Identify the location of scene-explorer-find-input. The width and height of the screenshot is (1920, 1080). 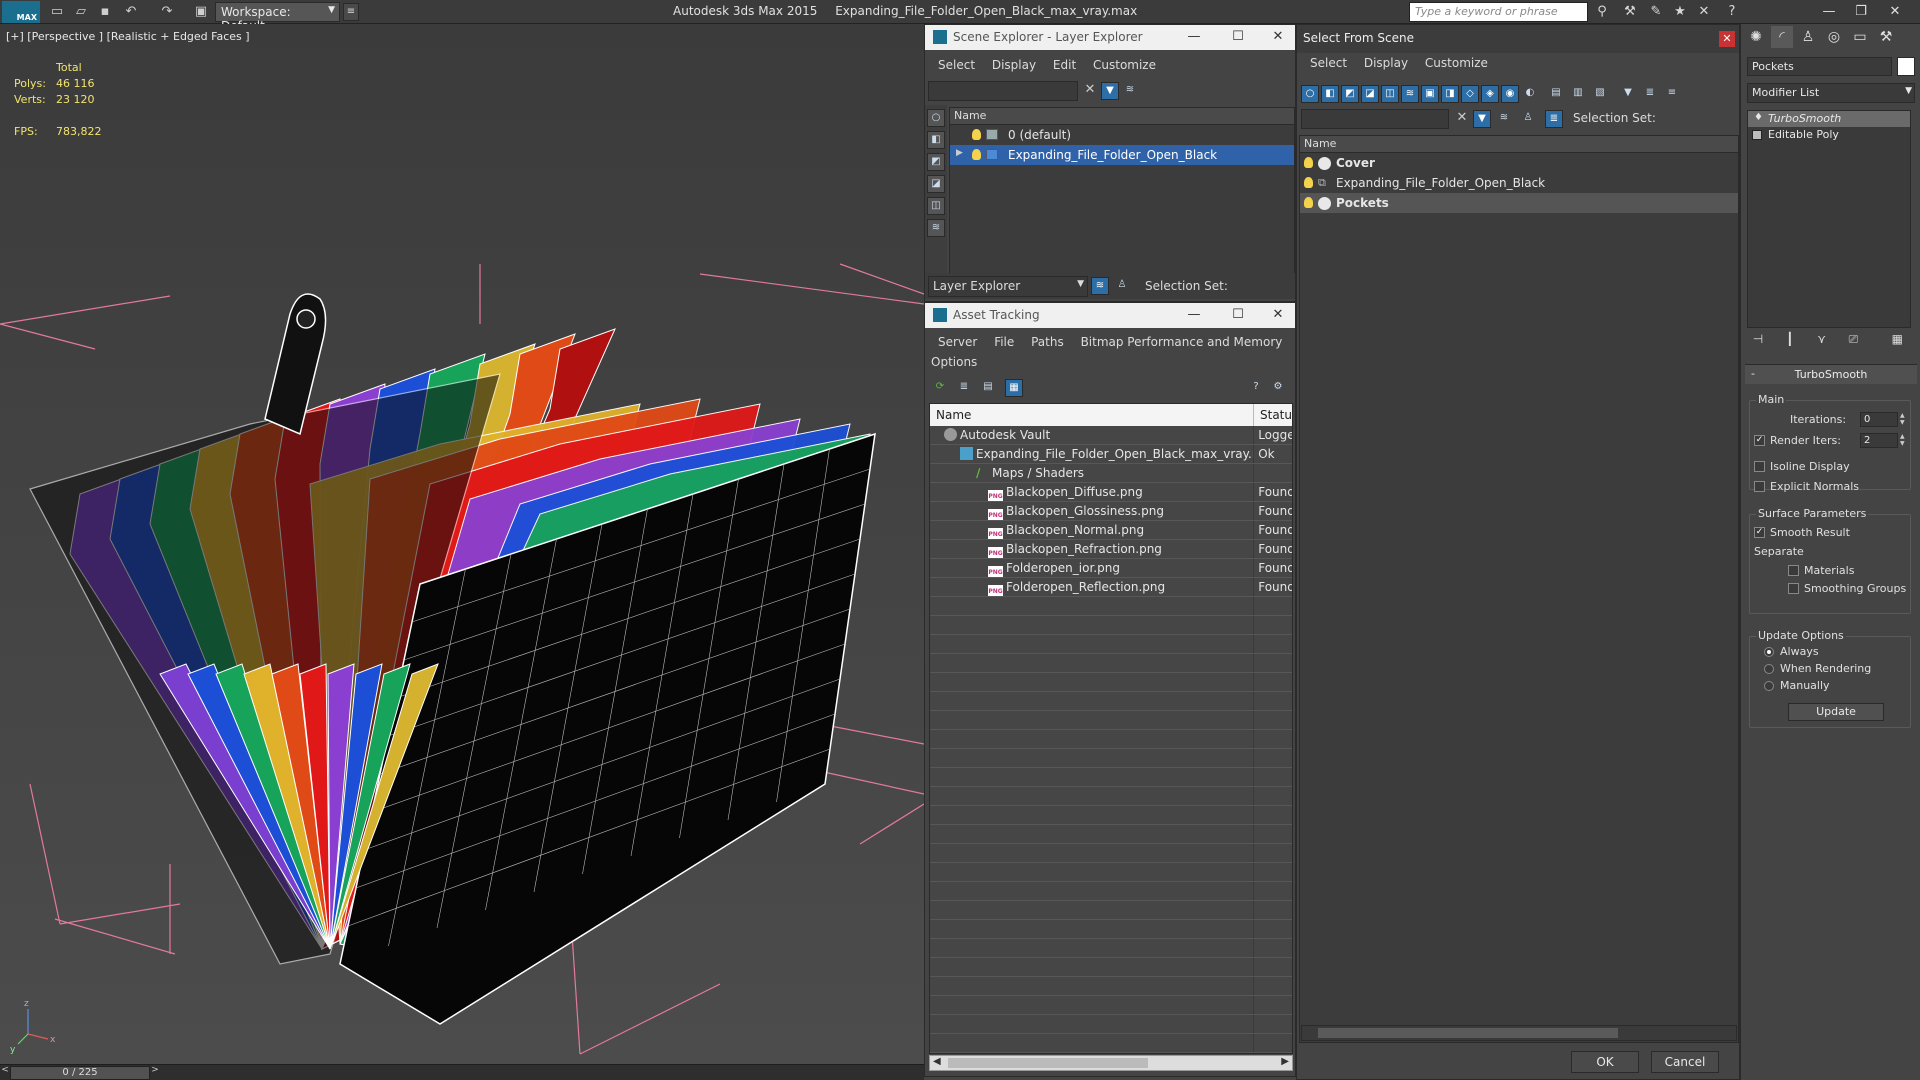
(1003, 91).